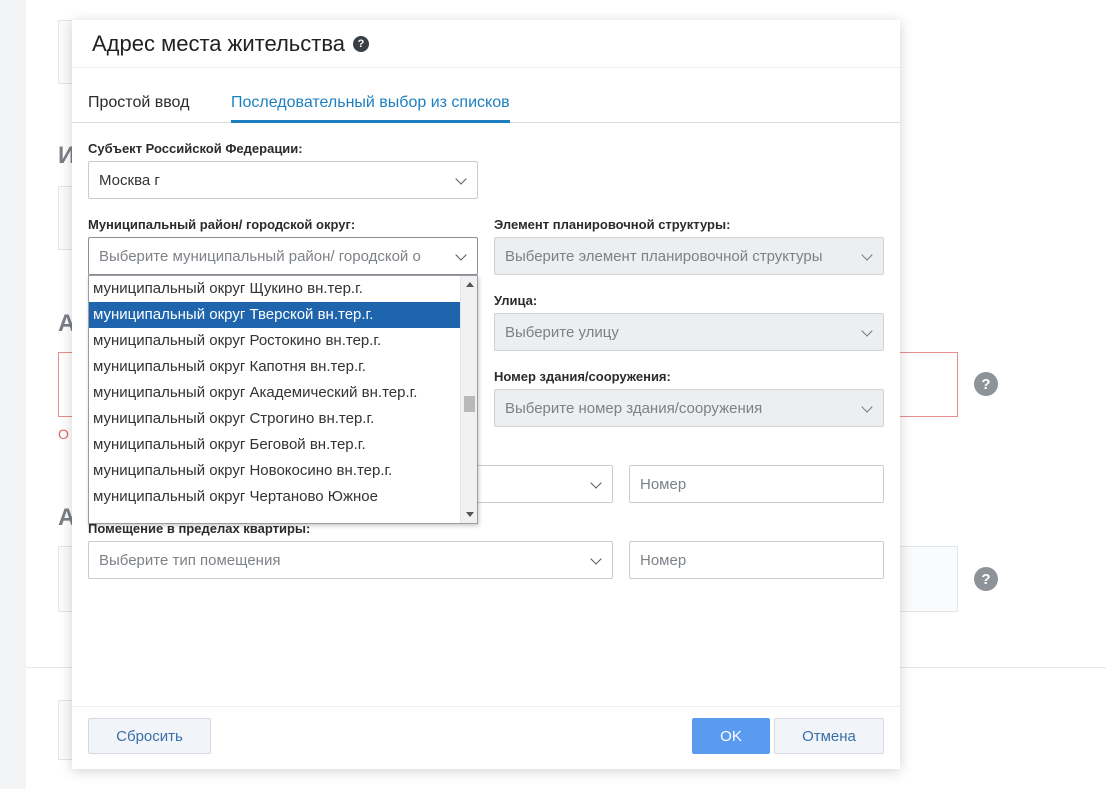 This screenshot has height=789, width=1106. What do you see at coordinates (731, 736) in the screenshot?
I see `ok-button: OK` at bounding box center [731, 736].